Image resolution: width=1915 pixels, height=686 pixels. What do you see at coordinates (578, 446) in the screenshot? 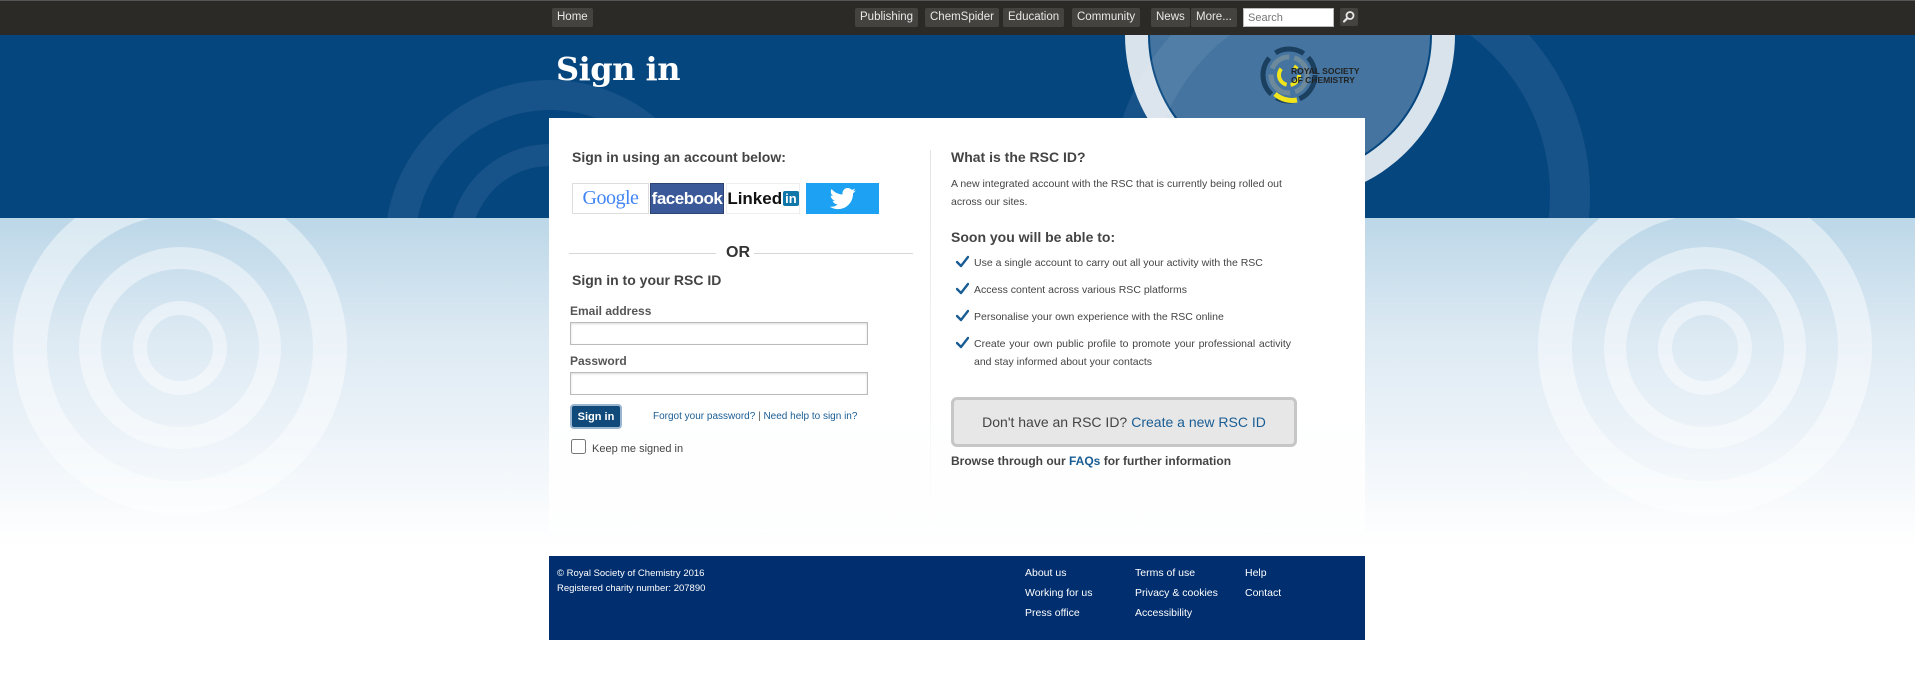
I see `keep-signed-in-checkbox` at bounding box center [578, 446].